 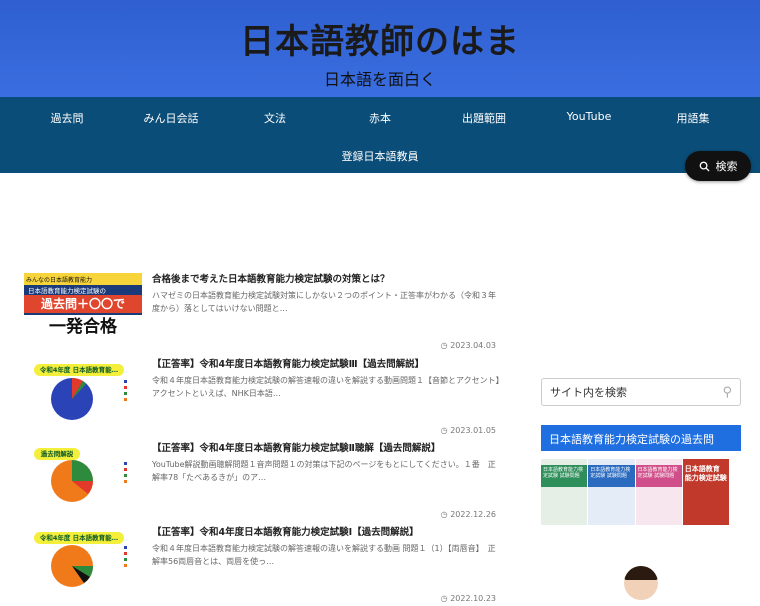 I want to click on post-title: 【正答率】令和4年度日本語教育能力検定試験Ⅱ聴解【過去問解説】, so click(x=327, y=449).